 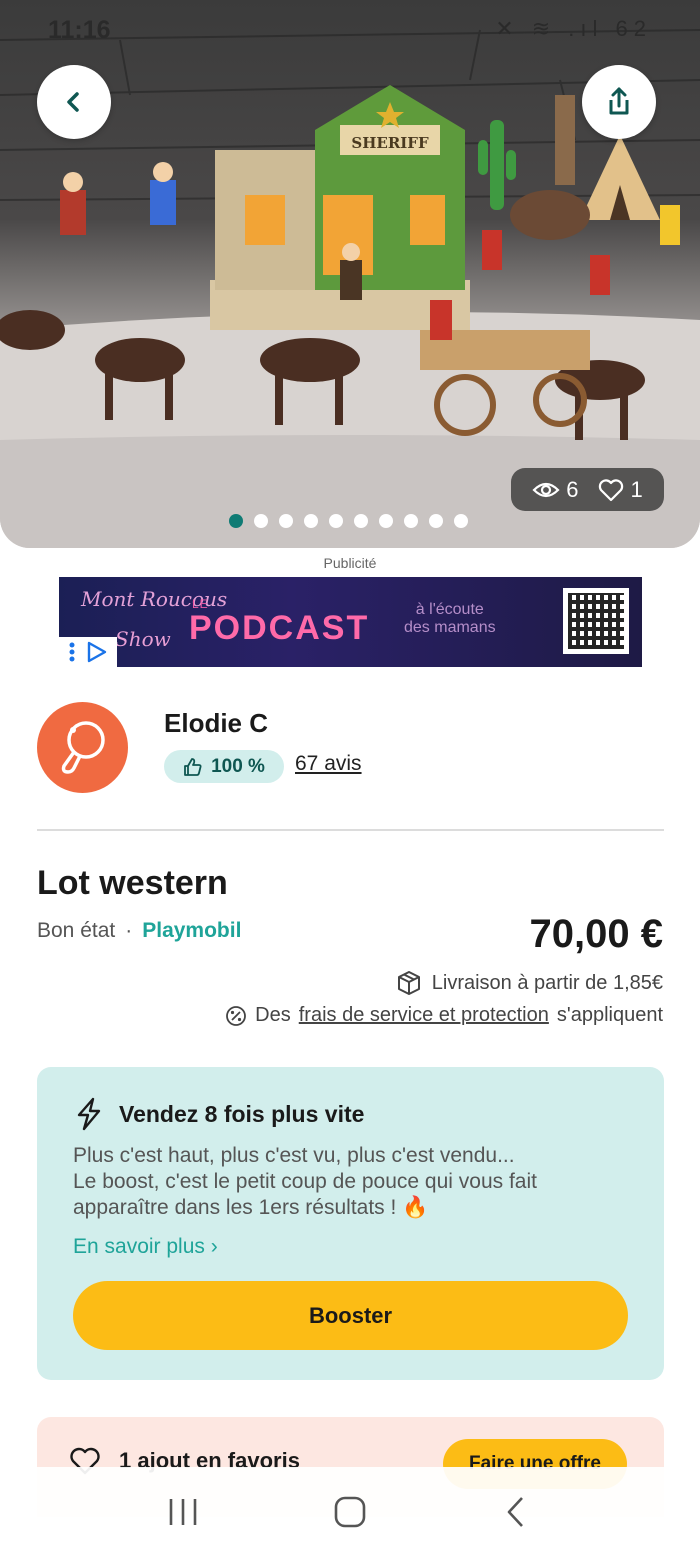 I want to click on back-button, so click(x=74, y=102).